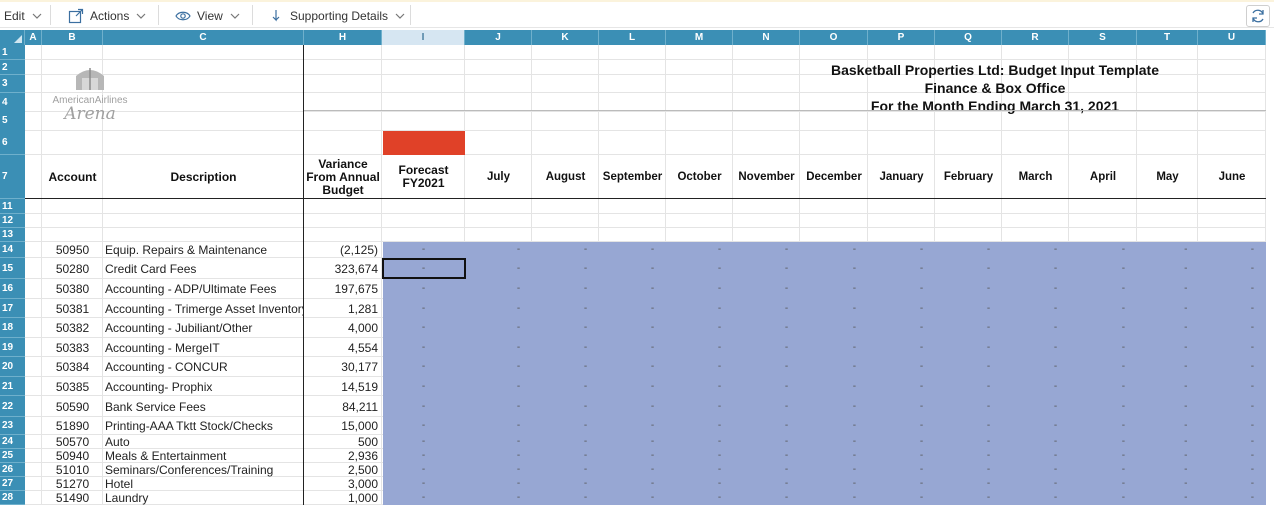 The image size is (1274, 505). Describe the element at coordinates (203, 289) in the screenshot. I see `description-cell: Accounting - ADP/Ultimate Fees` at that location.